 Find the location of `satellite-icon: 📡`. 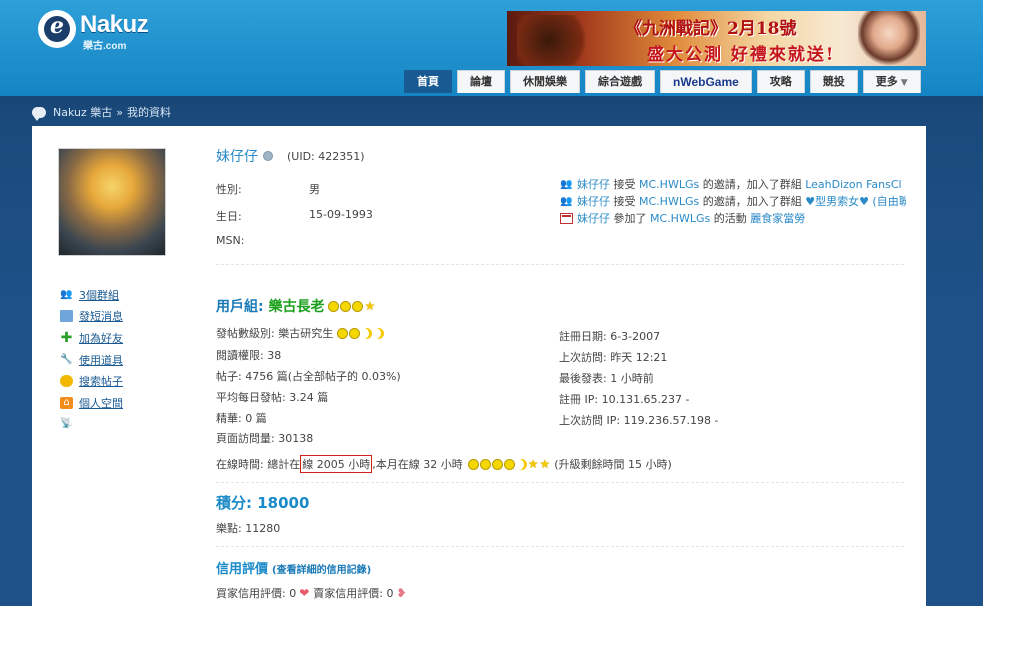

satellite-icon: 📡 is located at coordinates (66, 424).